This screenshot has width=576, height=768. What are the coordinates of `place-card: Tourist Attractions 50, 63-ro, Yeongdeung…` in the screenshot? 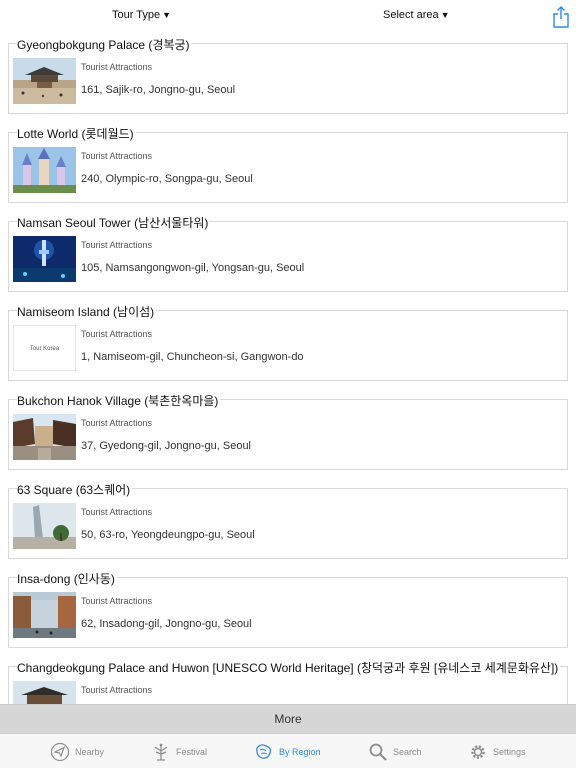 It's located at (288, 523).